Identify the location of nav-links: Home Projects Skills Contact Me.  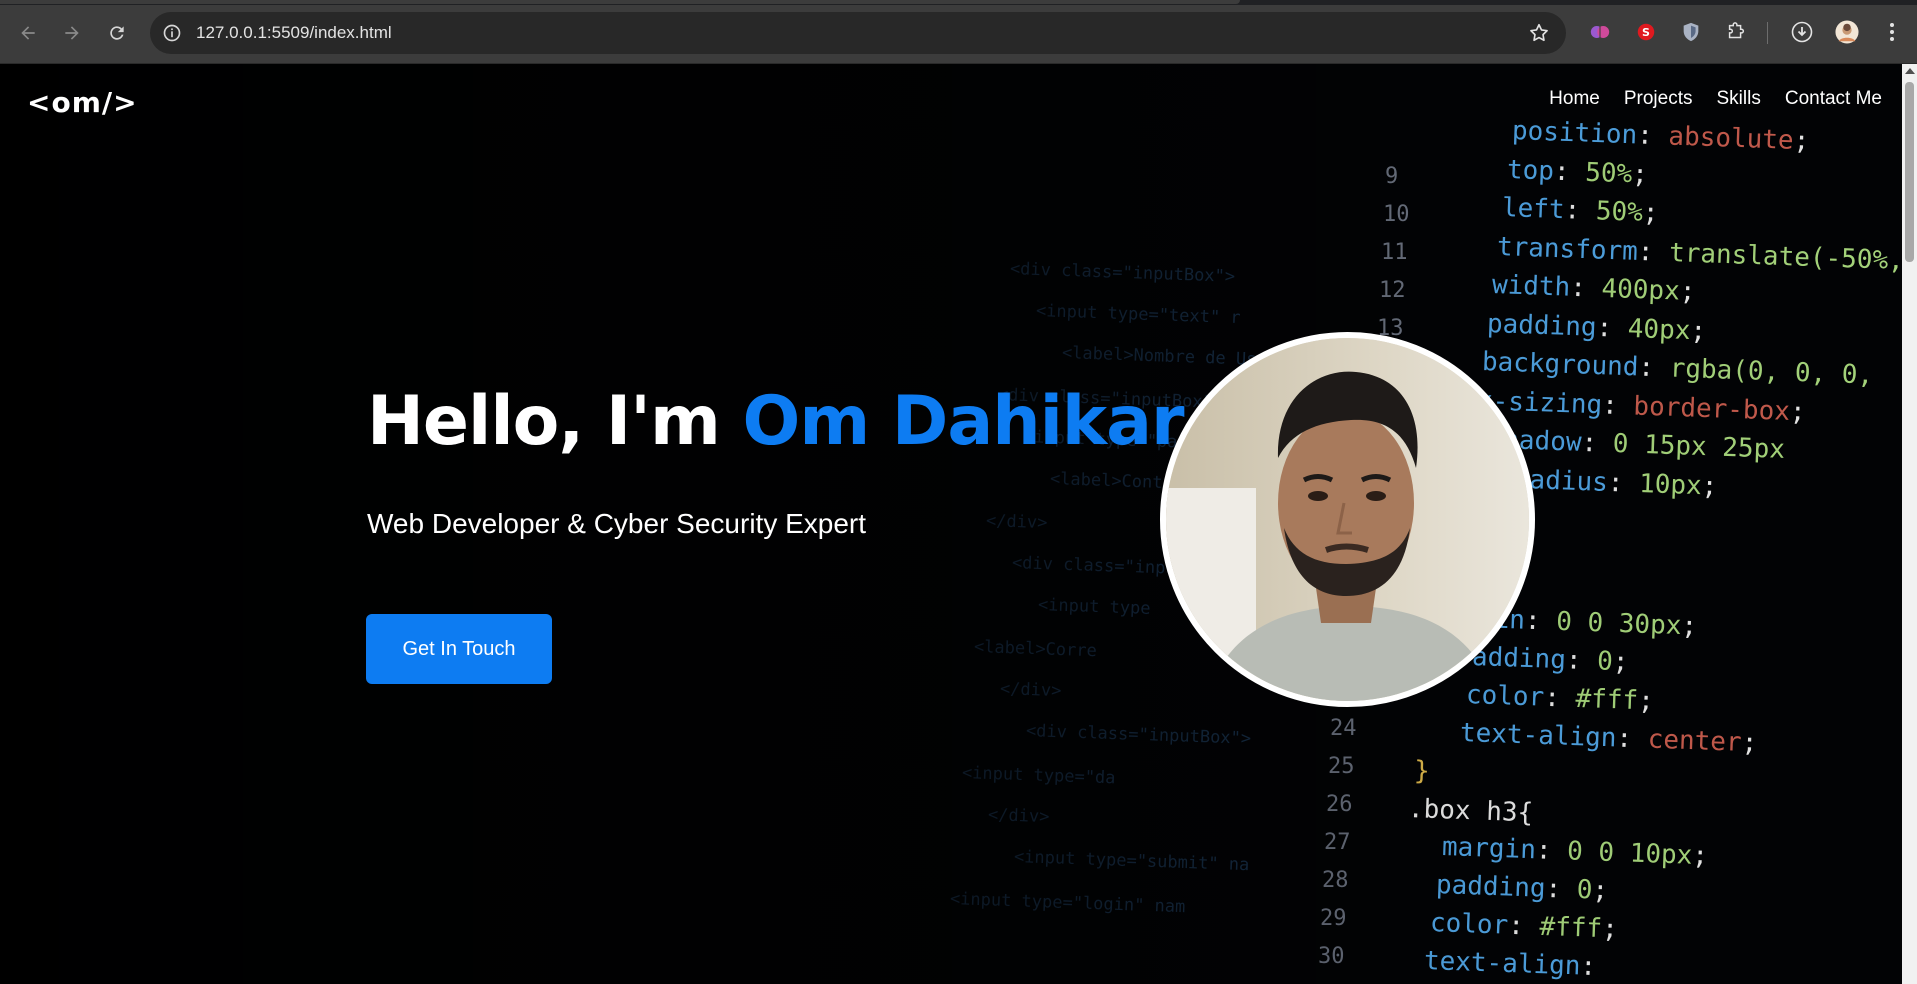
(1715, 99).